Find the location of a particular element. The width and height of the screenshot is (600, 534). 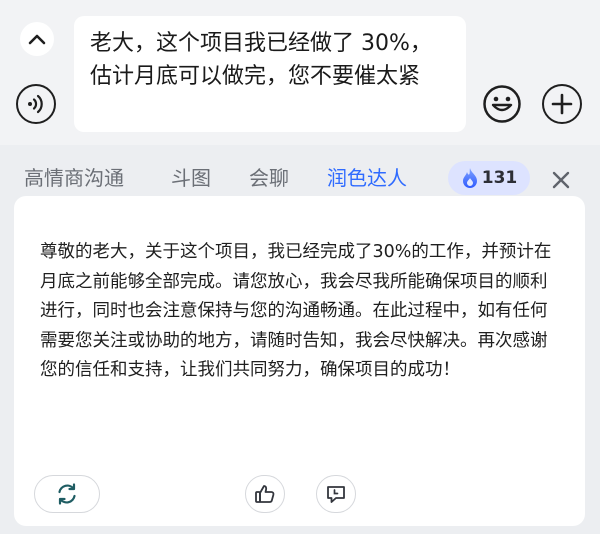

refresh-icon is located at coordinates (67, 494).